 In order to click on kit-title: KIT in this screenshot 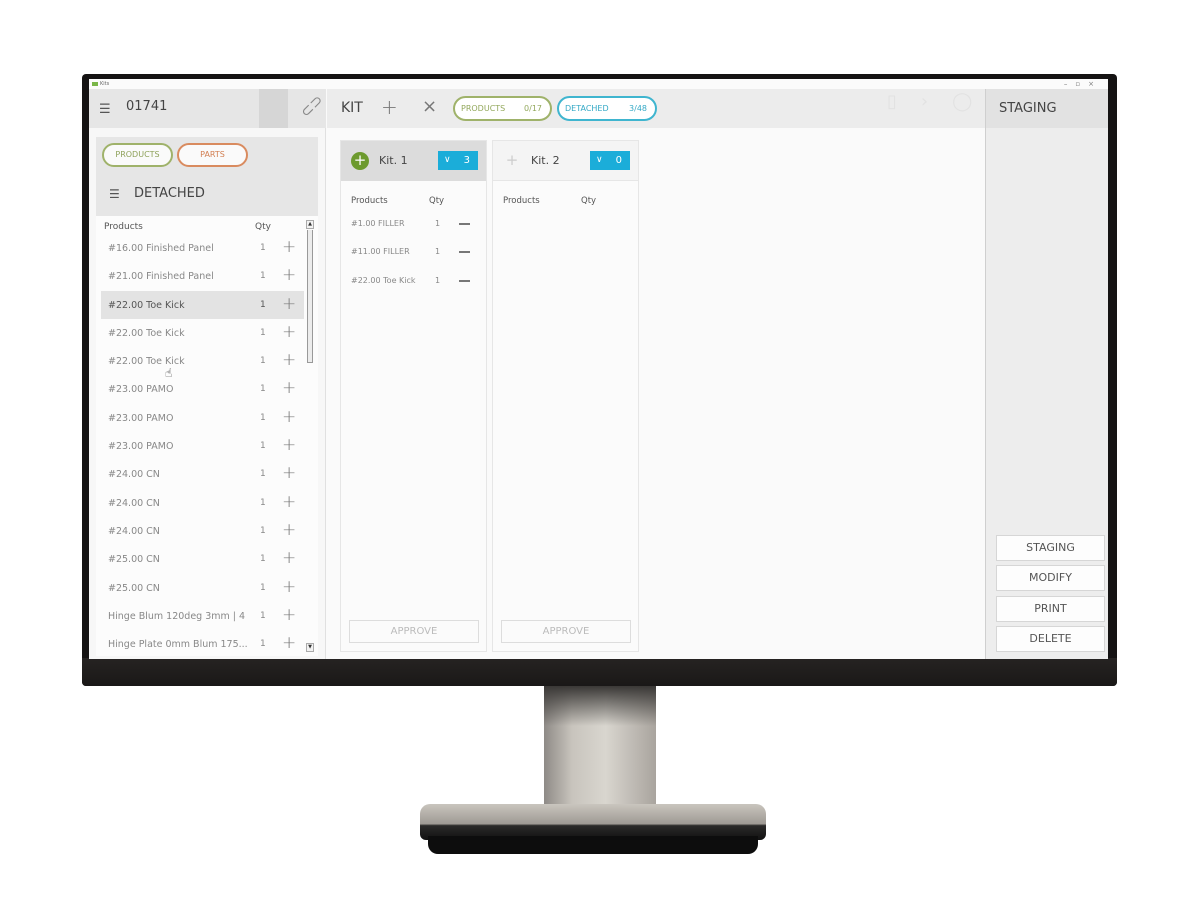, I will do `click(352, 108)`.